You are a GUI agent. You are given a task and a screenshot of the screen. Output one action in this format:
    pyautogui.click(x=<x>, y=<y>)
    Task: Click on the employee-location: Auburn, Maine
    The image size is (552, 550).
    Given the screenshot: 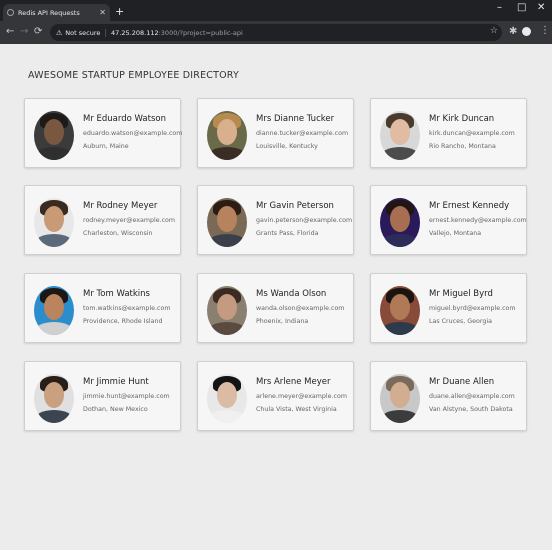 What is the action you would take?
    pyautogui.click(x=106, y=146)
    